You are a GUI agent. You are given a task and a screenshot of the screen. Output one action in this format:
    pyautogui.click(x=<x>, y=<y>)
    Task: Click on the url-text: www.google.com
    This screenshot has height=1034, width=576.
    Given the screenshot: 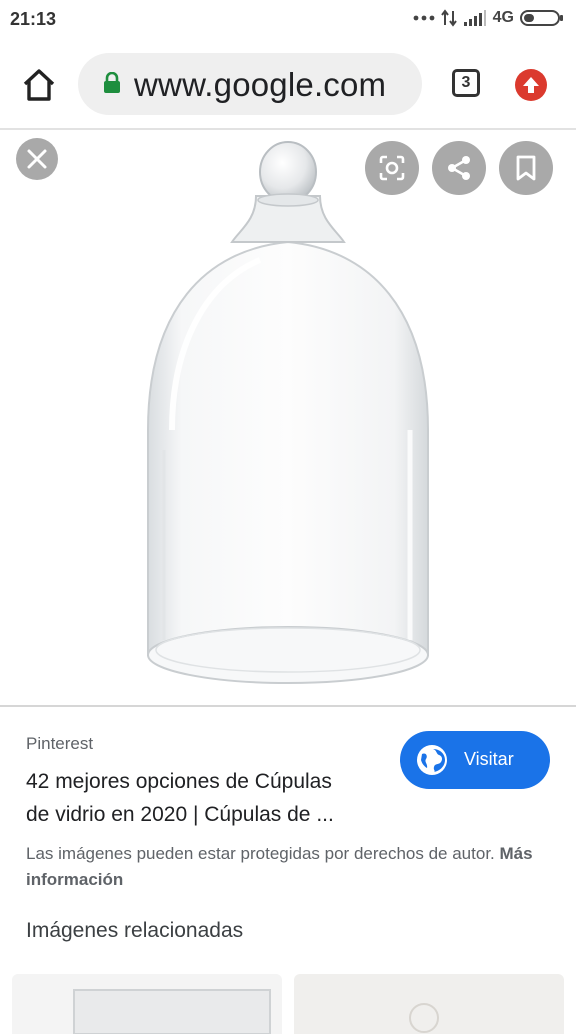 What is the action you would take?
    pyautogui.click(x=260, y=84)
    